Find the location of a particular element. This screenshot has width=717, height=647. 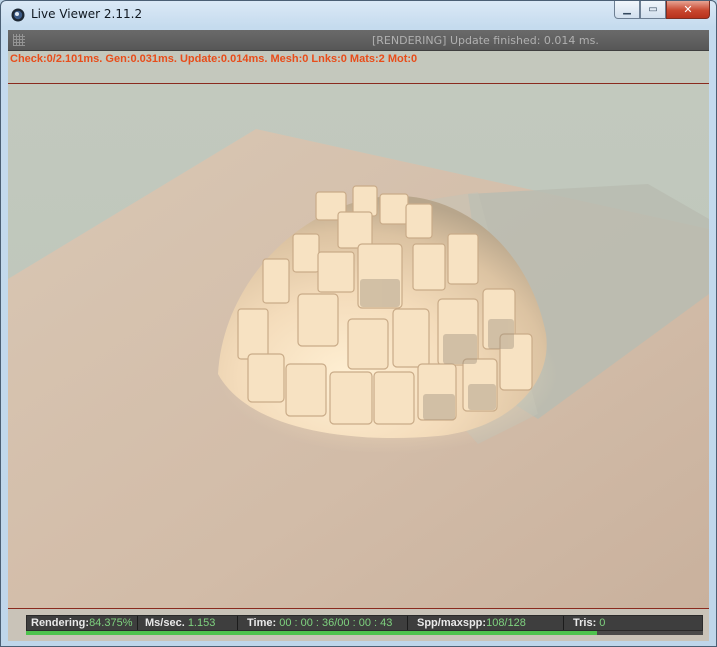

spp-stat: Spp/maxspp:108/128 is located at coordinates (490, 623).